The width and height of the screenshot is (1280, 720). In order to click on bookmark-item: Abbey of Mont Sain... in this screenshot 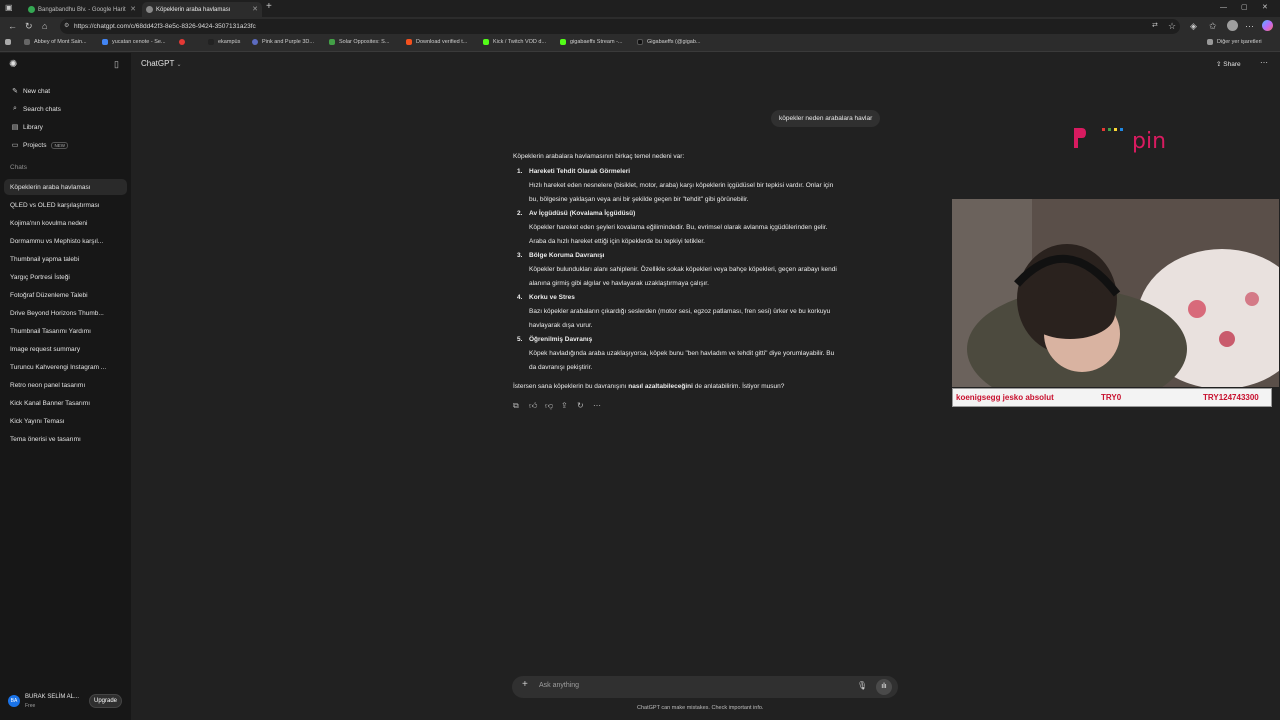, I will do `click(55, 42)`.